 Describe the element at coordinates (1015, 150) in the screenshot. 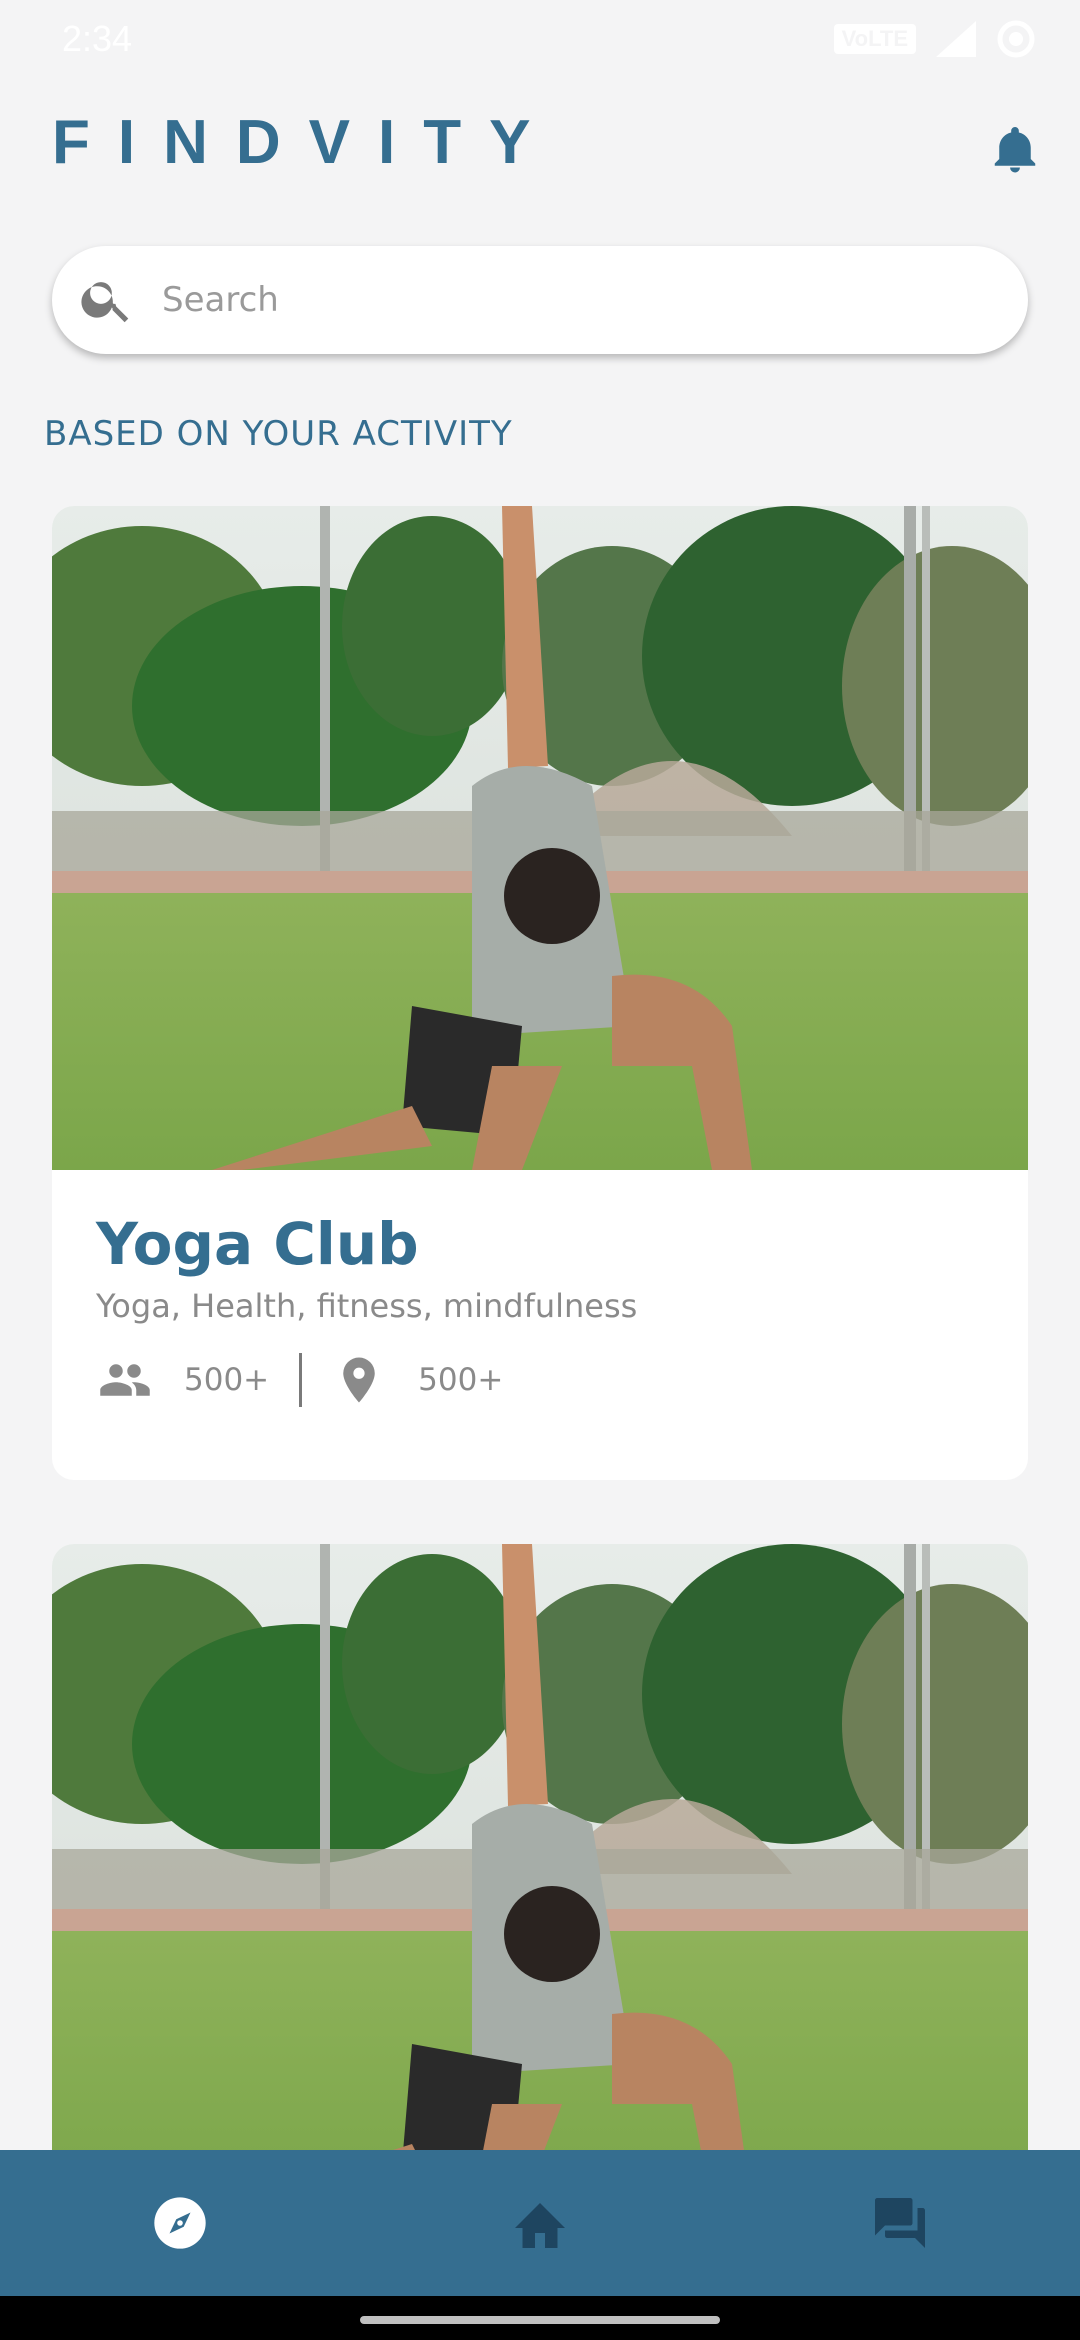

I see `bell-icon` at that location.